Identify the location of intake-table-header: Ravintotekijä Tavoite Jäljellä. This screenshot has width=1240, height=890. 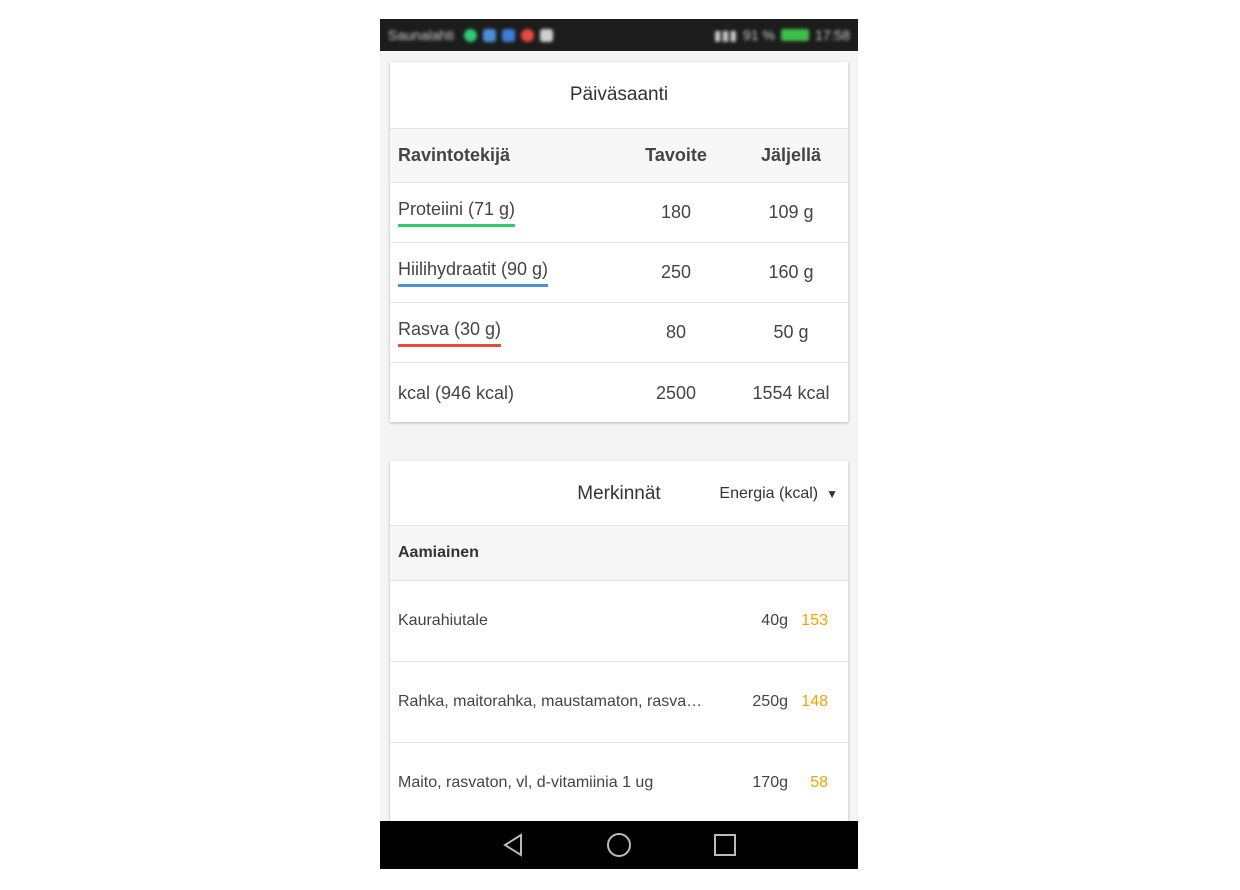
(619, 156).